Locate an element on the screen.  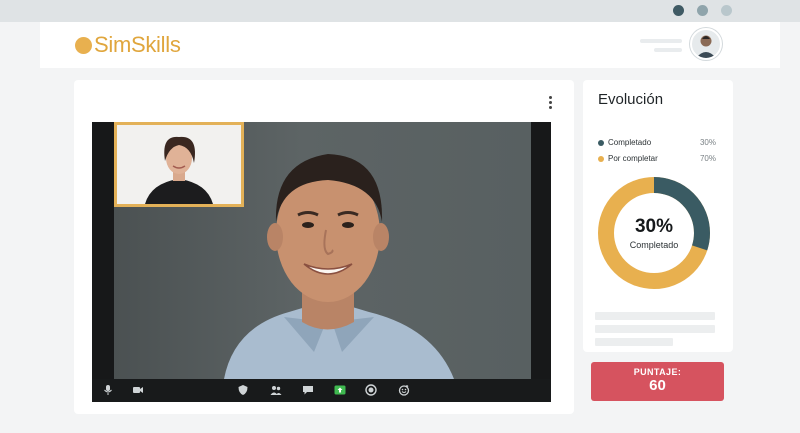
legend-dot-pending is located at coordinates (601, 158).